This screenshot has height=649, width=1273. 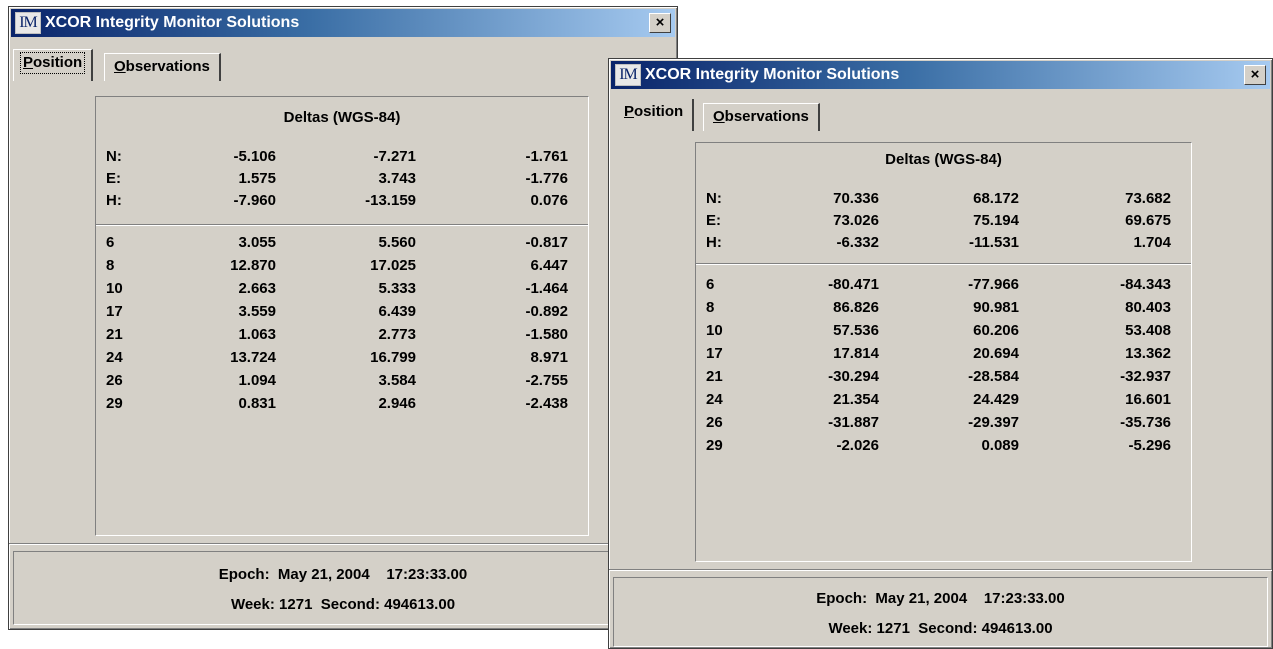 I want to click on satellite-row: 29 -2.026 0.089 -5.296, so click(x=938, y=445).